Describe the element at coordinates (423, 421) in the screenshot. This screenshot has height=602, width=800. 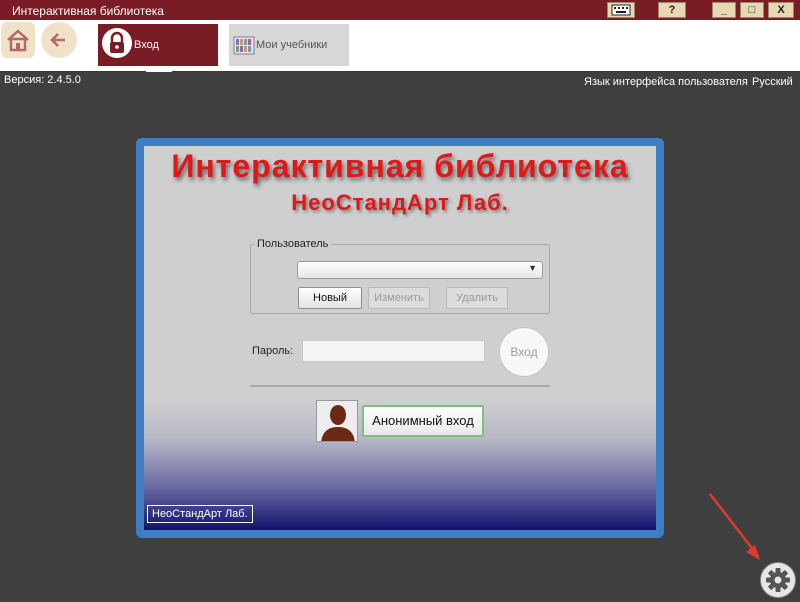
I see `anonymous-login-button: Анонимный вход` at that location.